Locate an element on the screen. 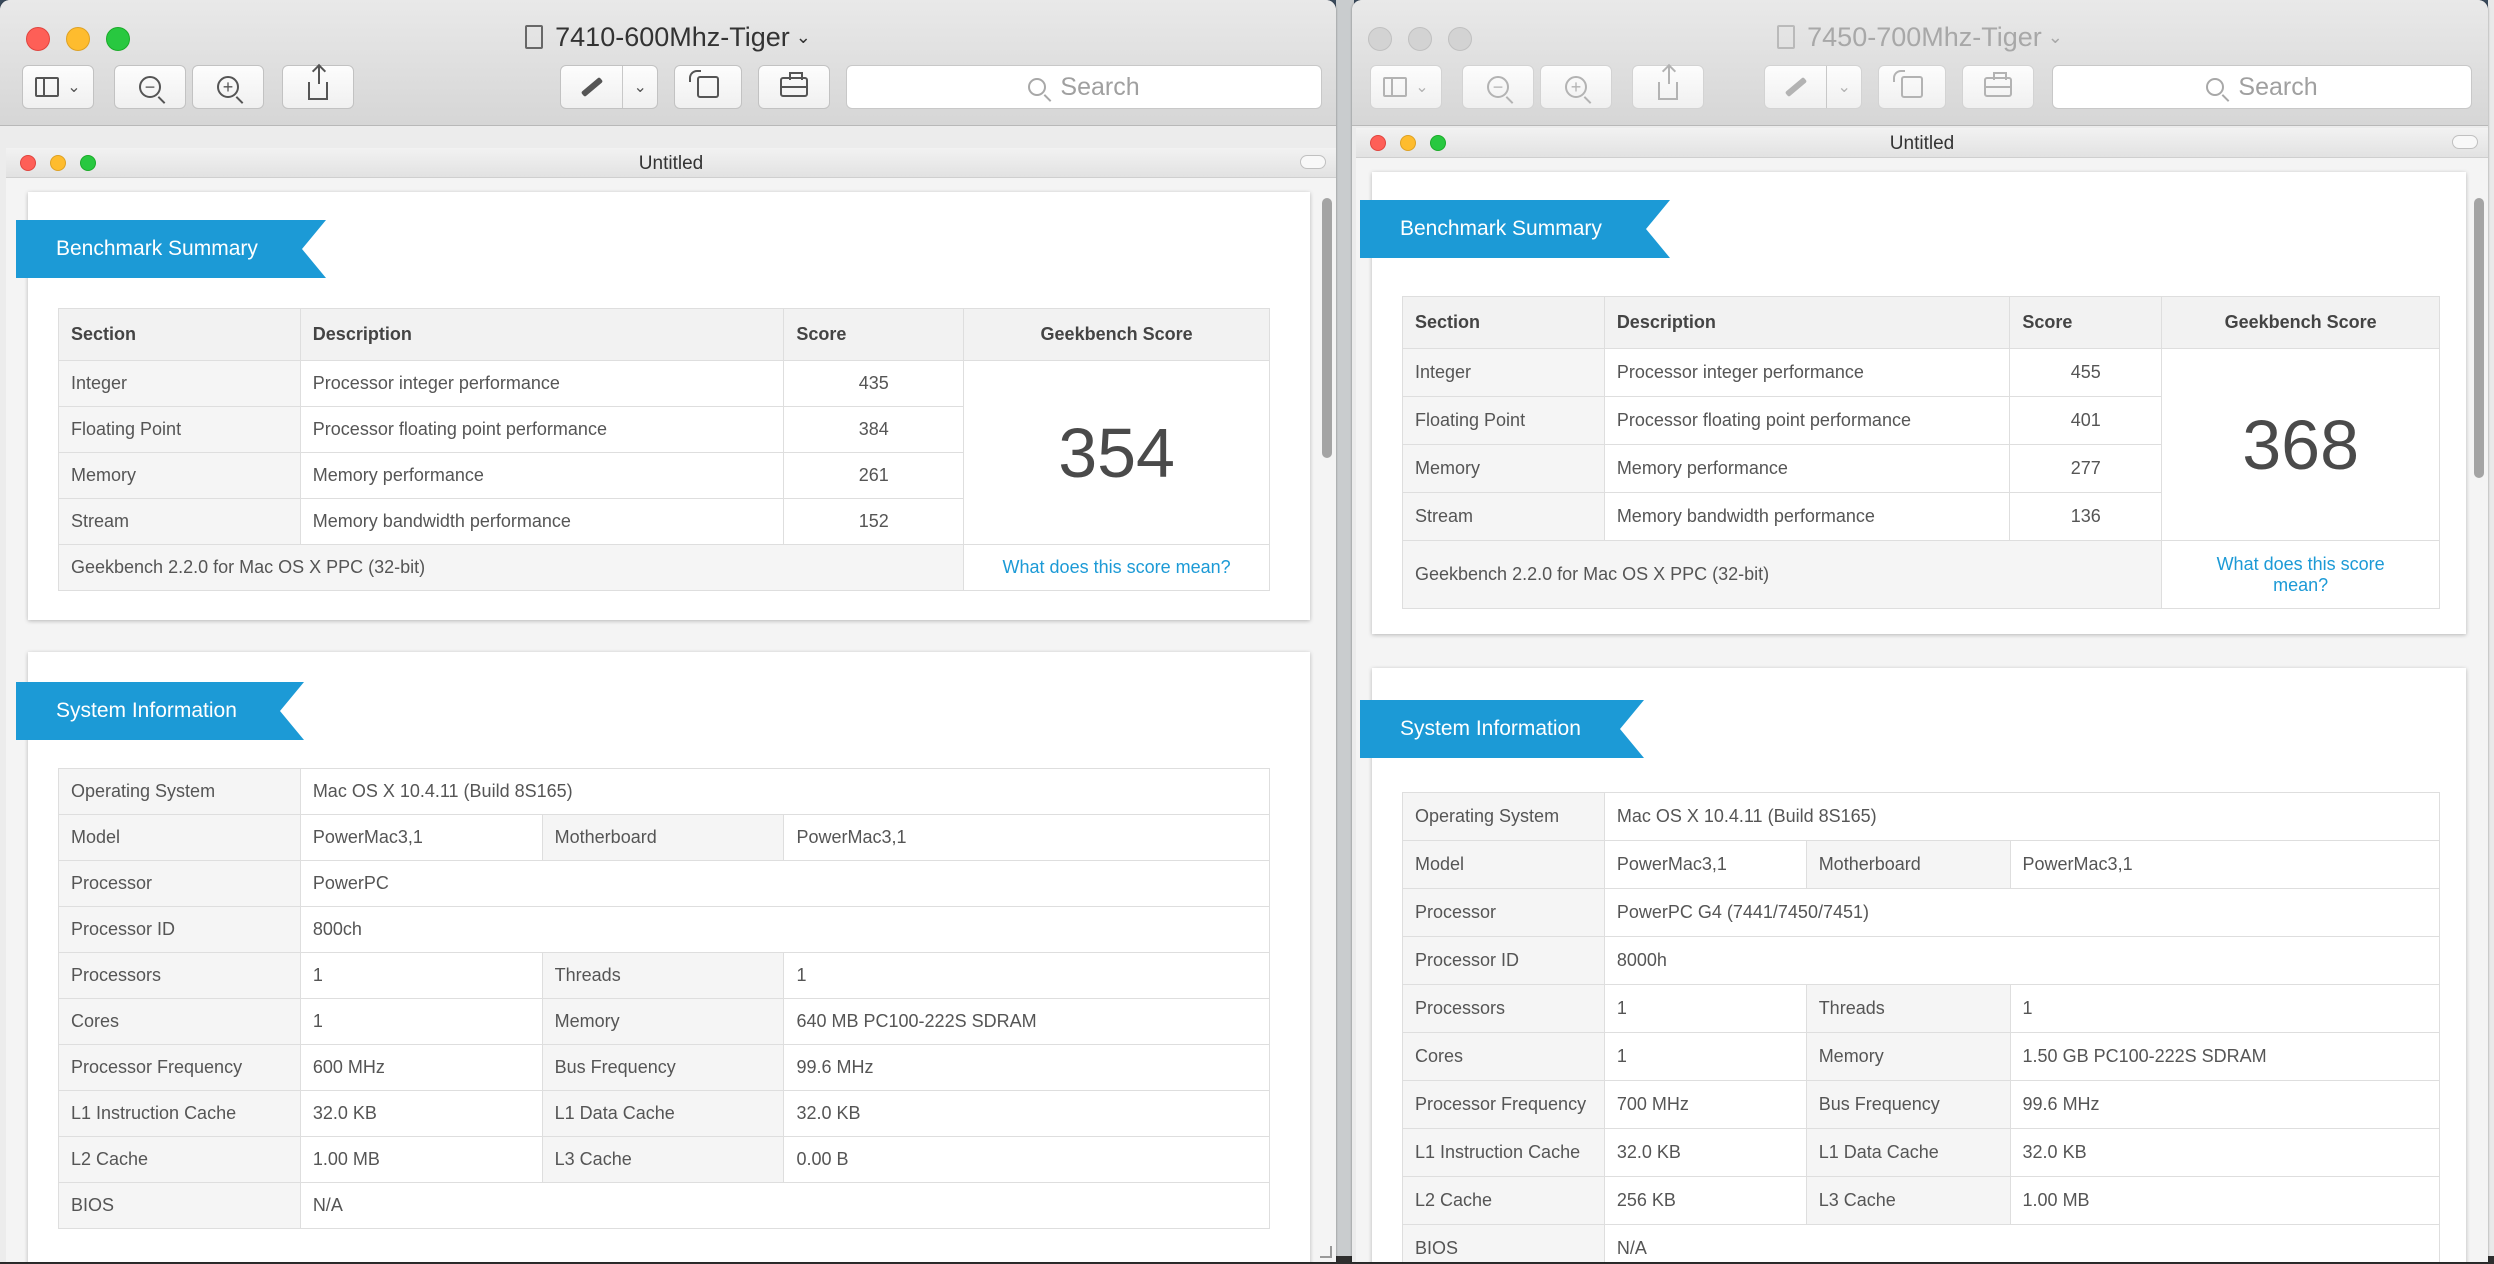 Image resolution: width=2494 pixels, height=1264 pixels. window-title-text: 7450-700Mhz-Tiger is located at coordinates (1924, 37).